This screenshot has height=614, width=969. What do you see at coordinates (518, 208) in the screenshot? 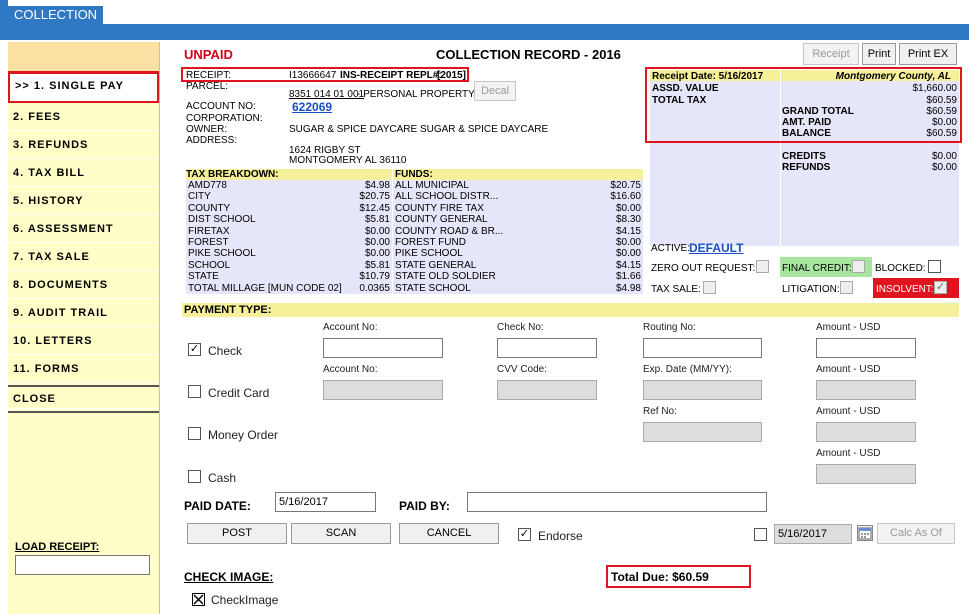
I see `fund-row: COUNTY FIRE TAX $0.00` at bounding box center [518, 208].